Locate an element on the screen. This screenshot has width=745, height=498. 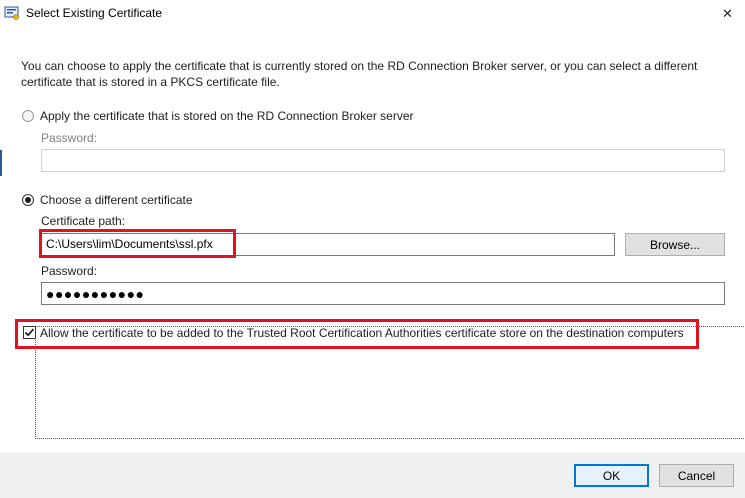
certificate-path-label: Certificate path: is located at coordinates (83, 221).